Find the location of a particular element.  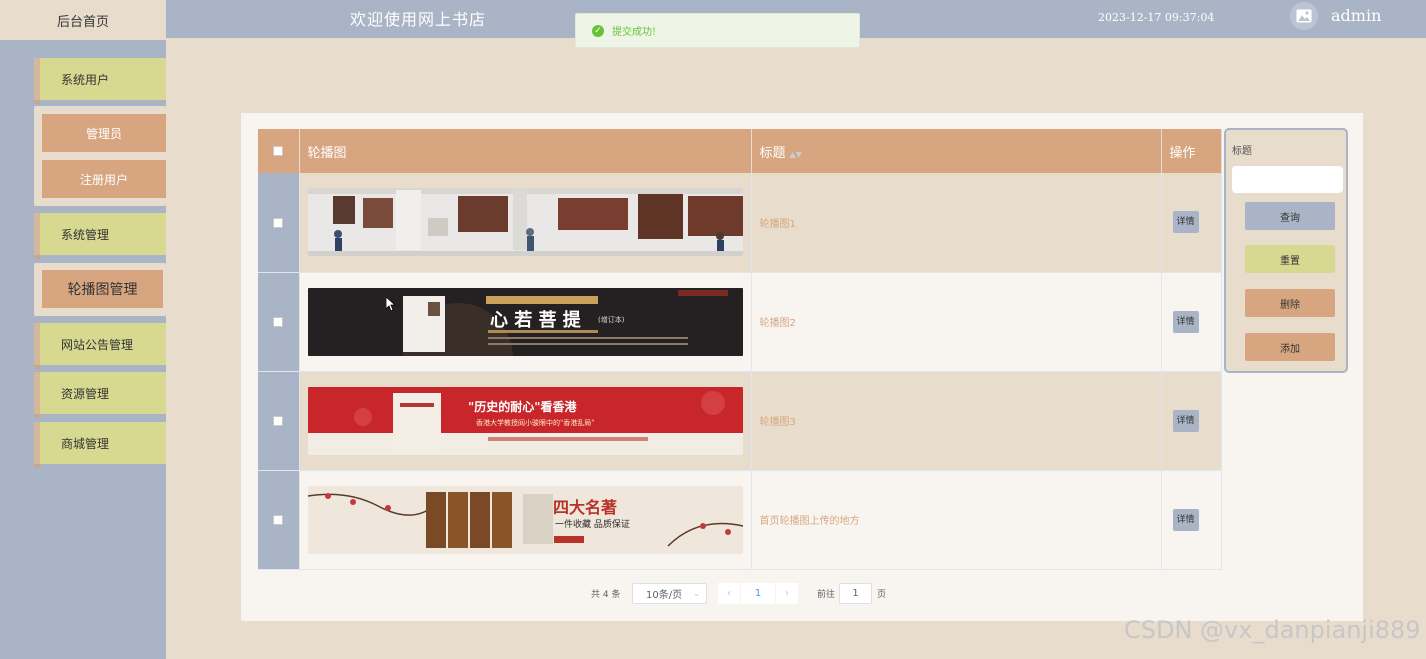

banner-heading: 四大名著 is located at coordinates (585, 507).